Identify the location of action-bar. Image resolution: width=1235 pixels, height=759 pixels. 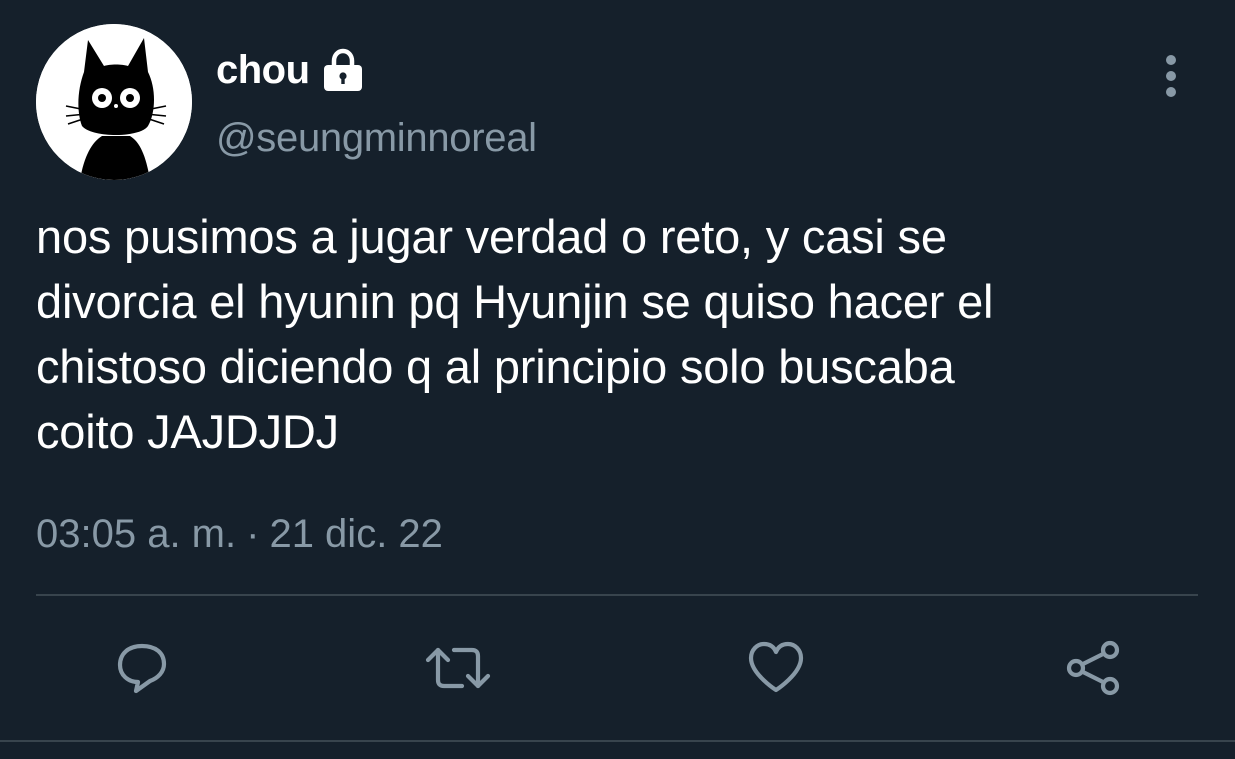
(617, 668).